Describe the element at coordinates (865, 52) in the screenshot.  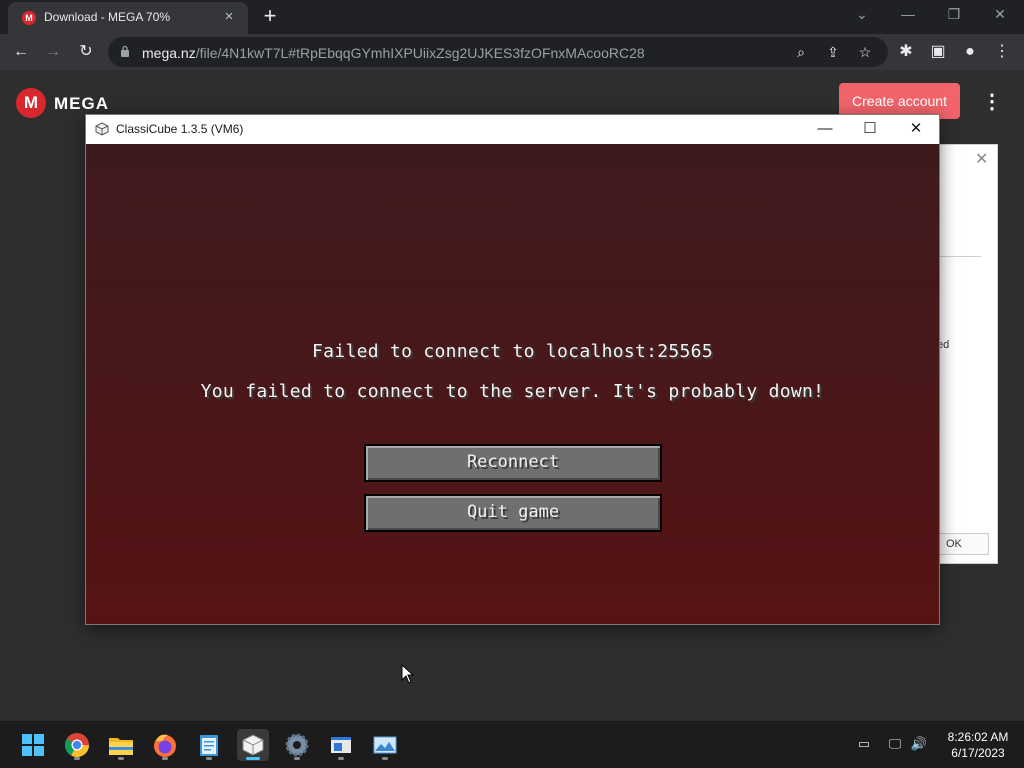
I see `bookmark-star-icon: ☆` at that location.